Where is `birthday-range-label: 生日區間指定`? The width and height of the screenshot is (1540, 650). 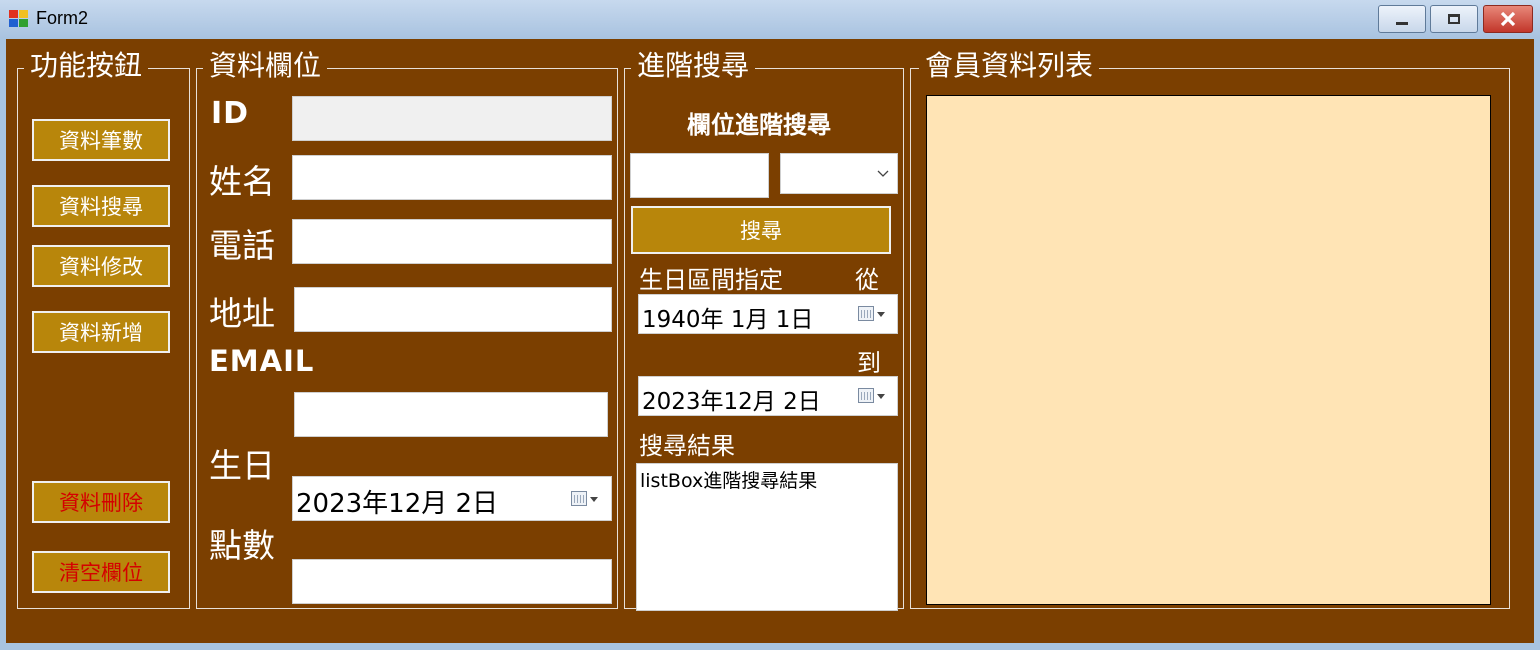
birthday-range-label: 生日區間指定 is located at coordinates (711, 280).